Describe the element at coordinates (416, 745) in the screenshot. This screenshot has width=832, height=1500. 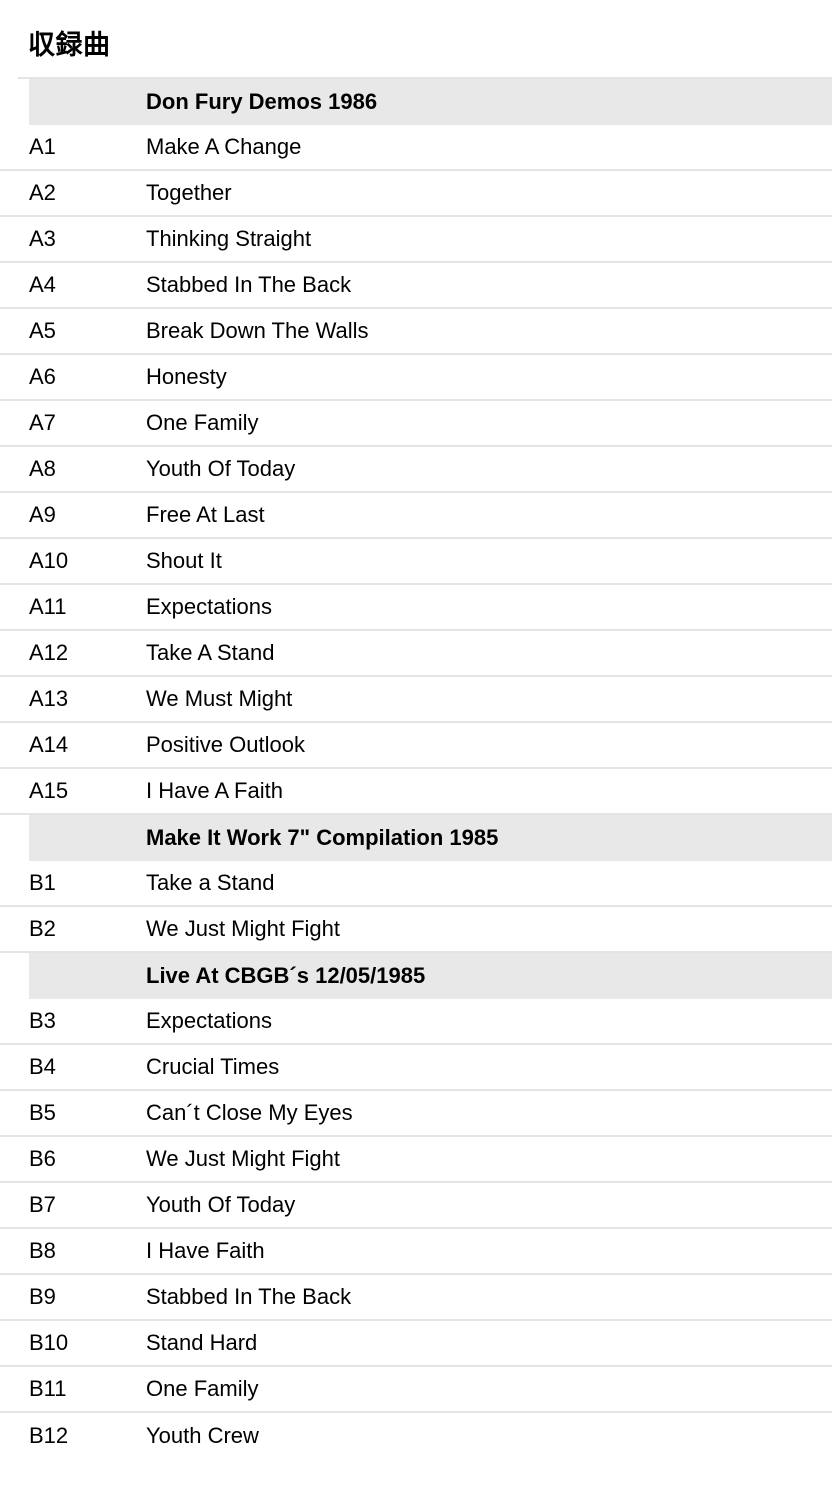
I see `tracklist-row: A14 Positive Outlook` at that location.